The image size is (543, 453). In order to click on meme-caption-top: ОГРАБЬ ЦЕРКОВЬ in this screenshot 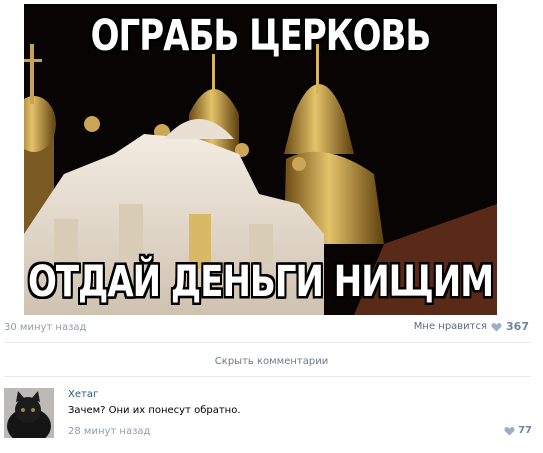, I will do `click(261, 36)`.